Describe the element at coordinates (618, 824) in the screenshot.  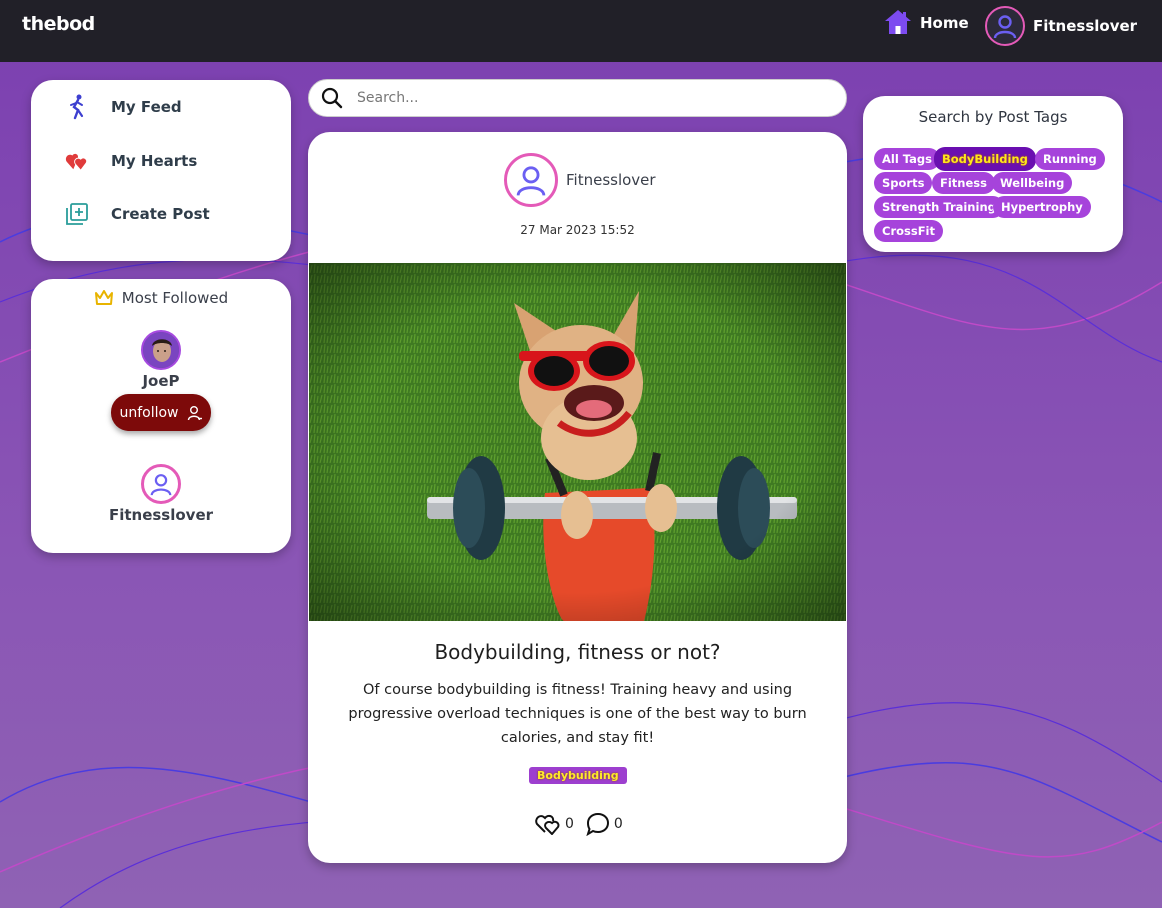
I see `comments-count: 0` at that location.